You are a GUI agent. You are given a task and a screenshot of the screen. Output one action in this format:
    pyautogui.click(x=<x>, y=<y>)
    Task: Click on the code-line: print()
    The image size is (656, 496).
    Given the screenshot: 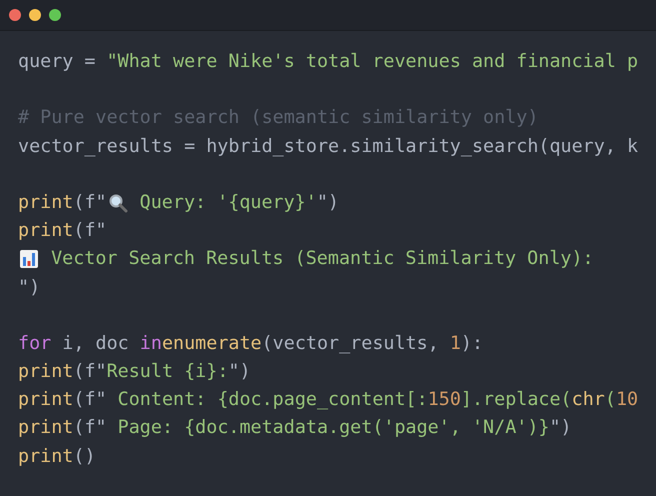 What is the action you would take?
    pyautogui.click(x=57, y=456)
    